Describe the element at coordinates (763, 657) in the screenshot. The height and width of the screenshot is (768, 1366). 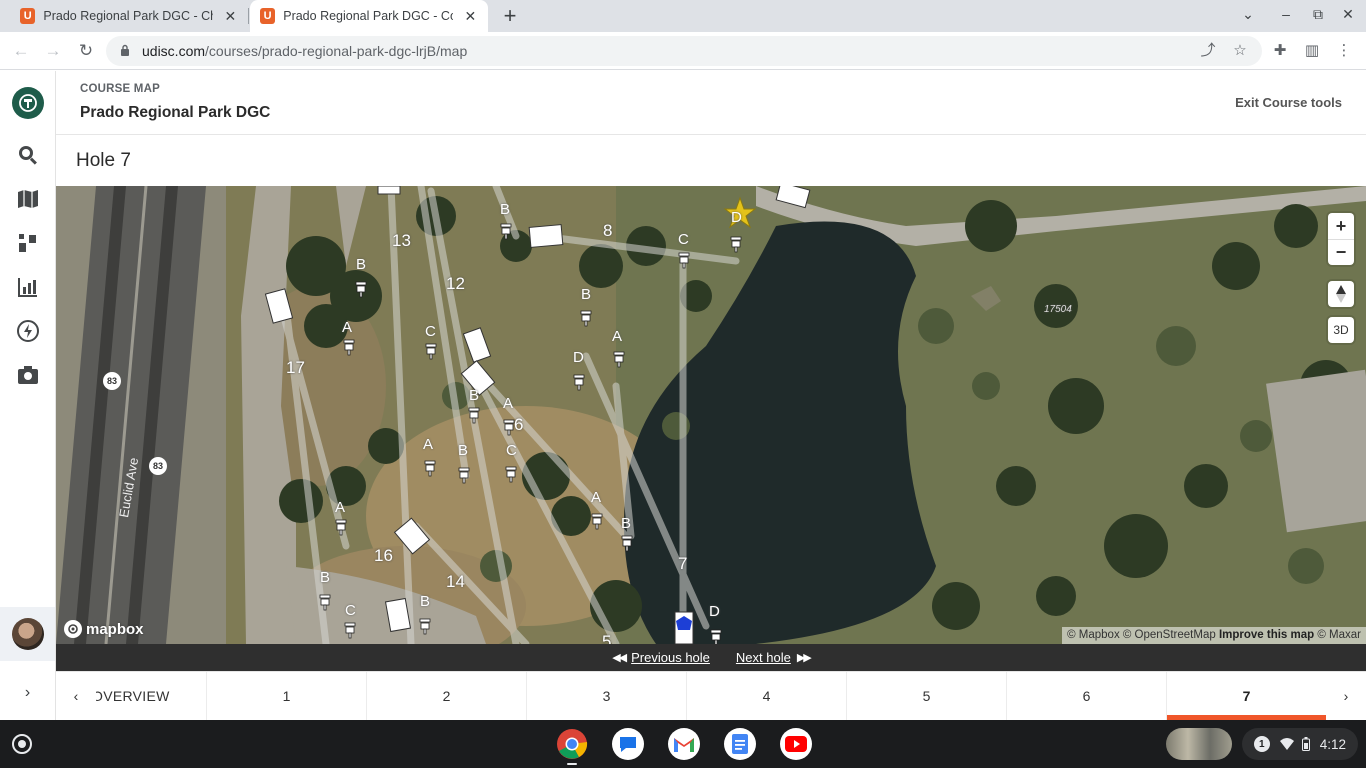
I see `next-hole-link: Next hole` at that location.